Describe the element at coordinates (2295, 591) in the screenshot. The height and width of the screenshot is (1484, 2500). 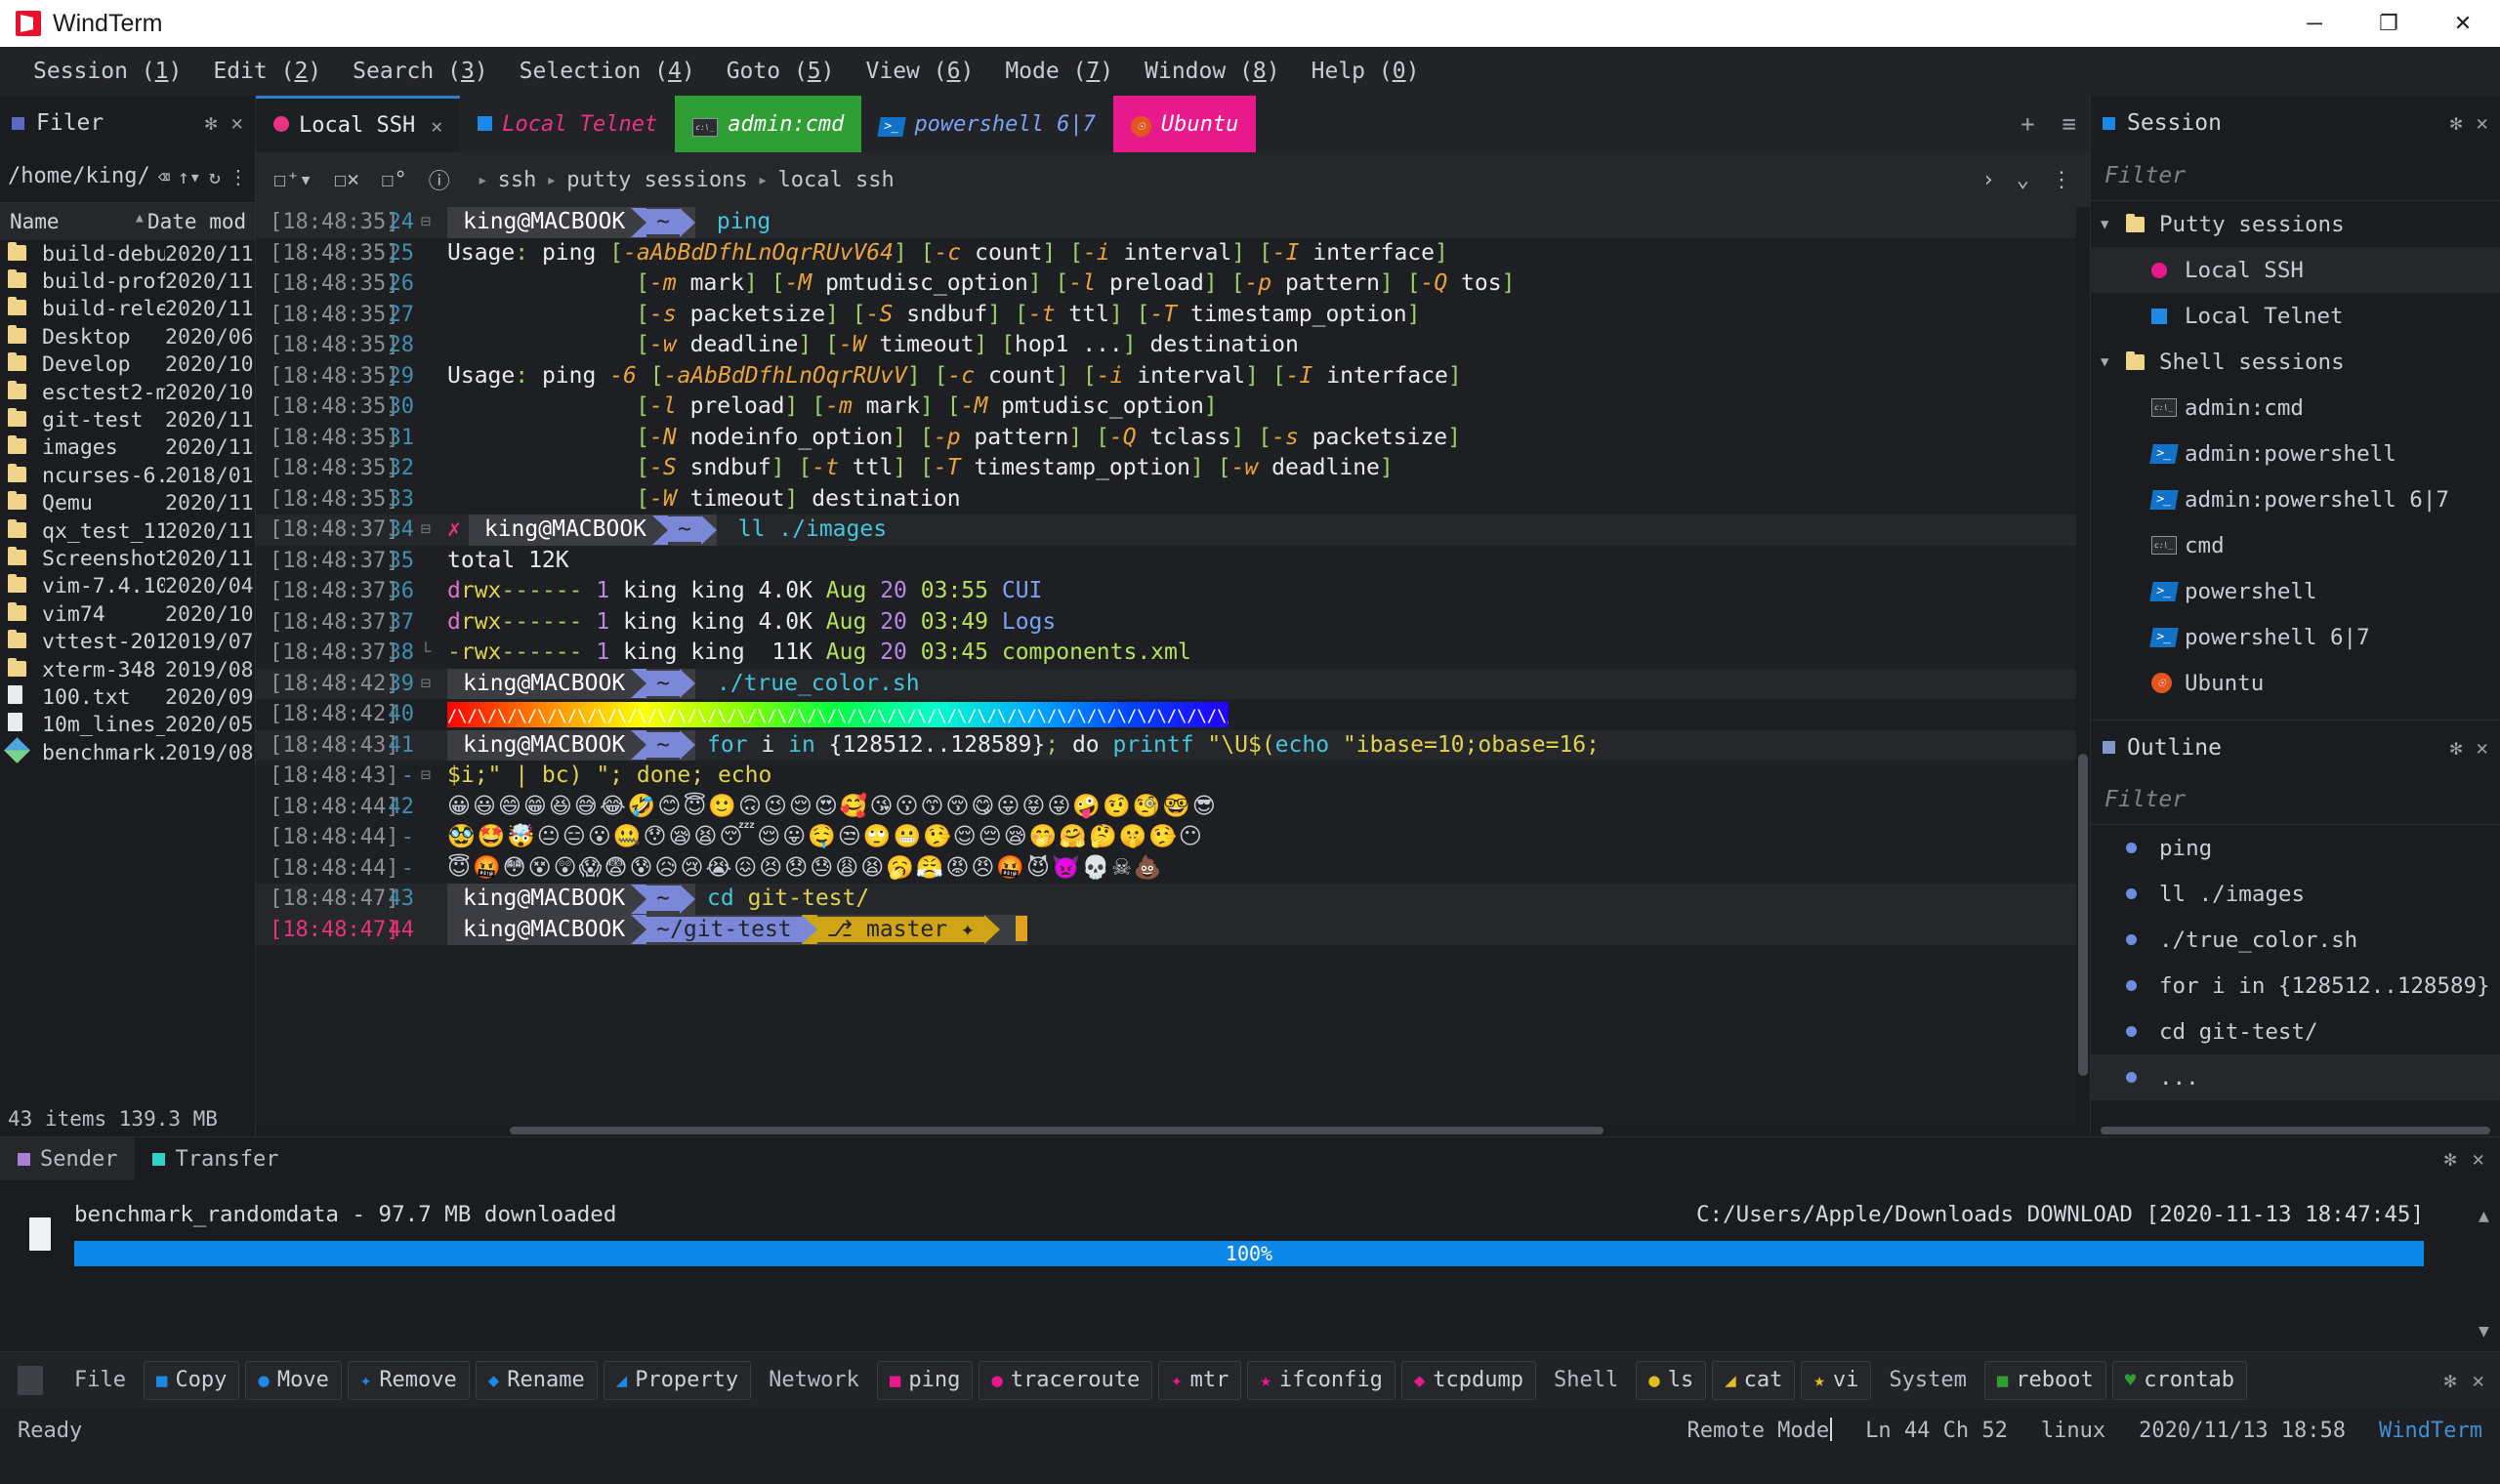
I see `session-item-powershell: >_ powershell` at that location.